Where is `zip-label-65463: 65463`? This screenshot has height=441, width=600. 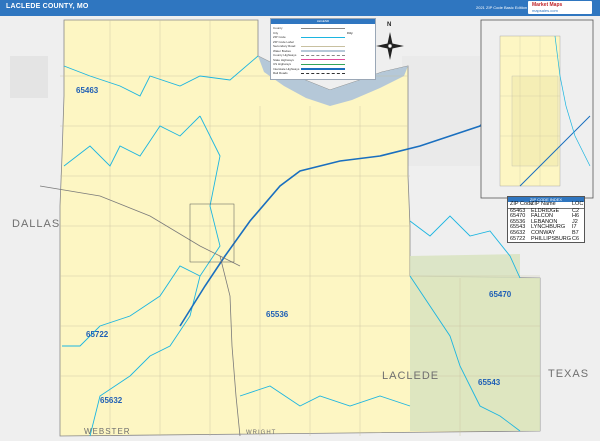
zip-label-65463: 65463 is located at coordinates (87, 90).